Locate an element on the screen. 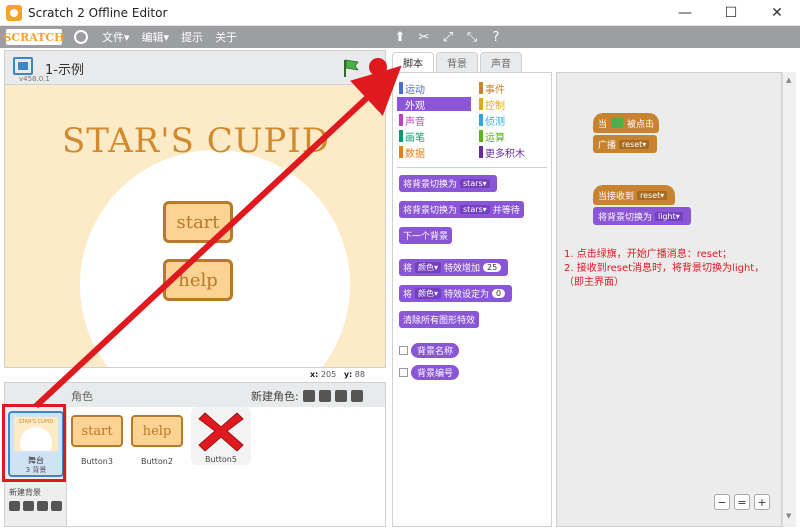  zoom-in-icon: + is located at coordinates (762, 502).